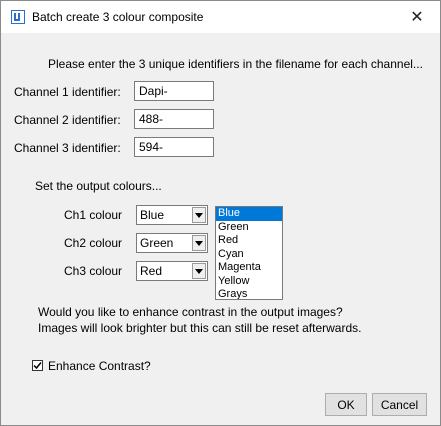 This screenshot has width=441, height=426. What do you see at coordinates (249, 214) in the screenshot?
I see `colour-option-blue: Blue` at bounding box center [249, 214].